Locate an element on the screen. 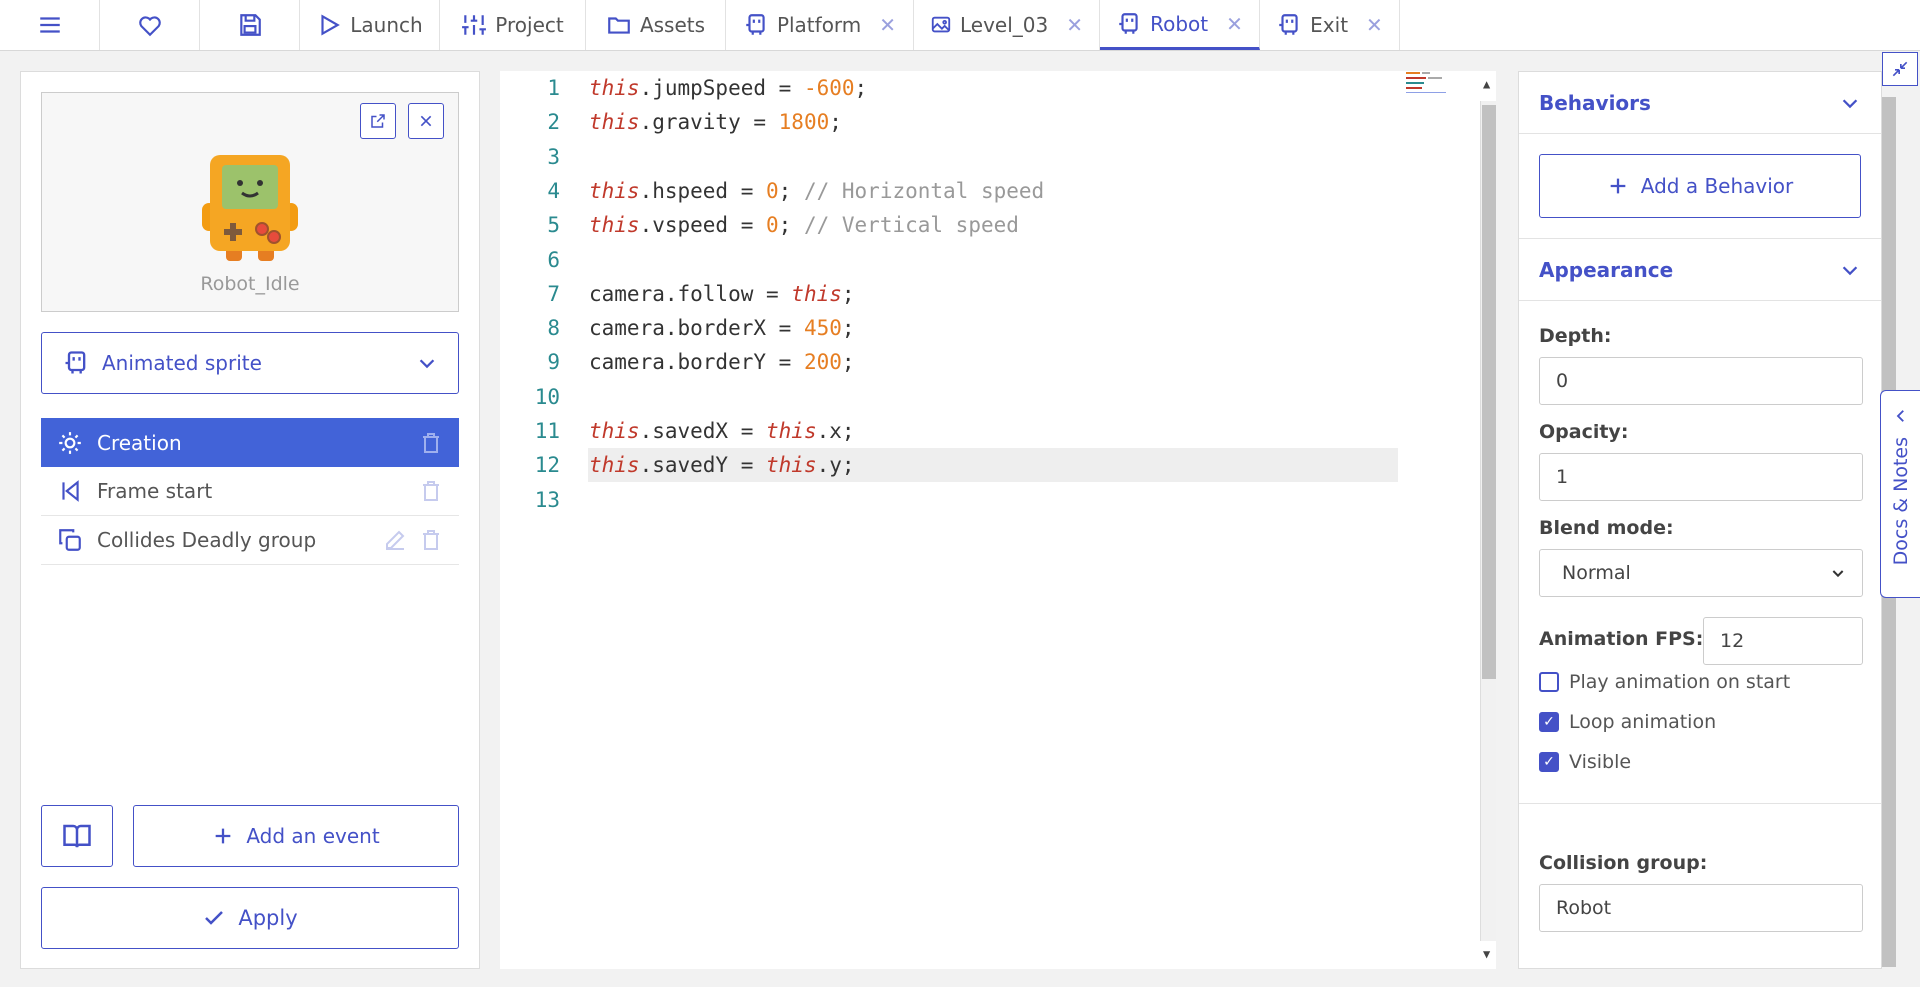 The height and width of the screenshot is (987, 1920). sun-icon is located at coordinates (70, 442).